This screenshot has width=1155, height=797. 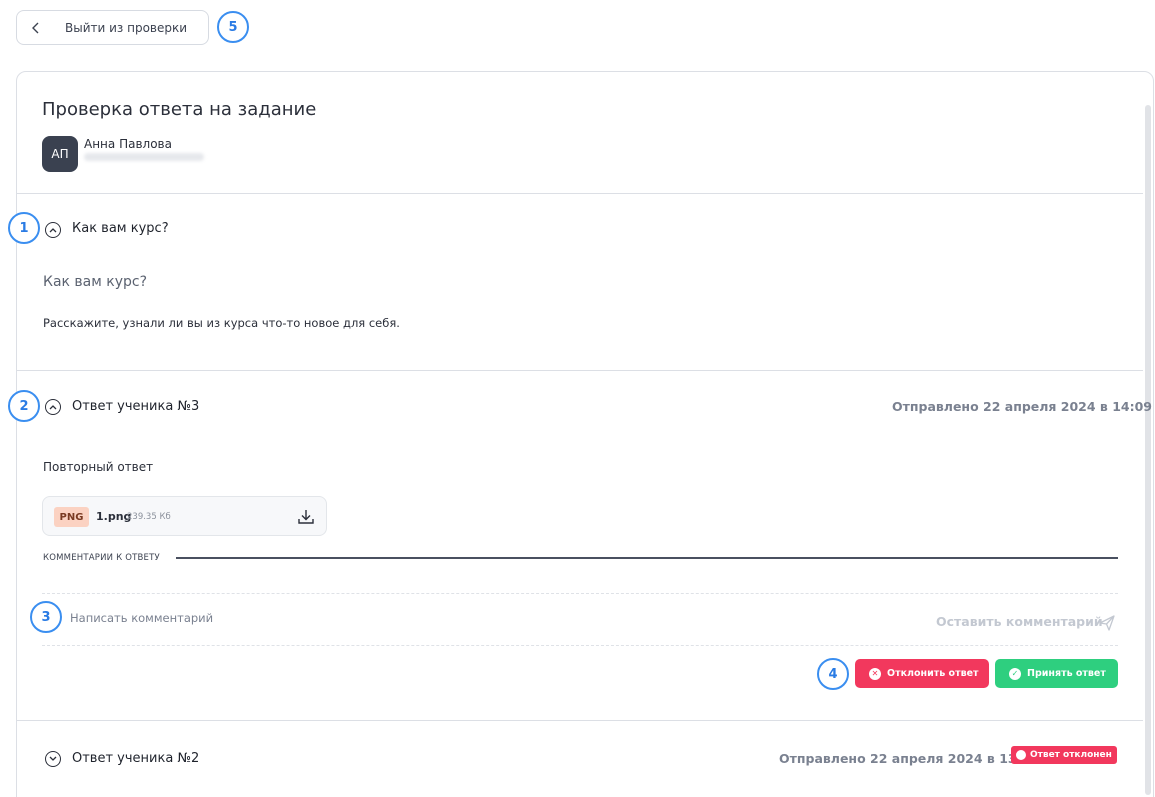 What do you see at coordinates (98, 467) in the screenshot?
I see `answer-3-text: Повторный ответ` at bounding box center [98, 467].